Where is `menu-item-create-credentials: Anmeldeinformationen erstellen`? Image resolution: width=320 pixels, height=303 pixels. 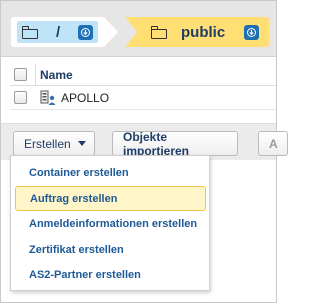 menu-item-create-credentials: Anmeldeinformationen erstellen is located at coordinates (110, 223).